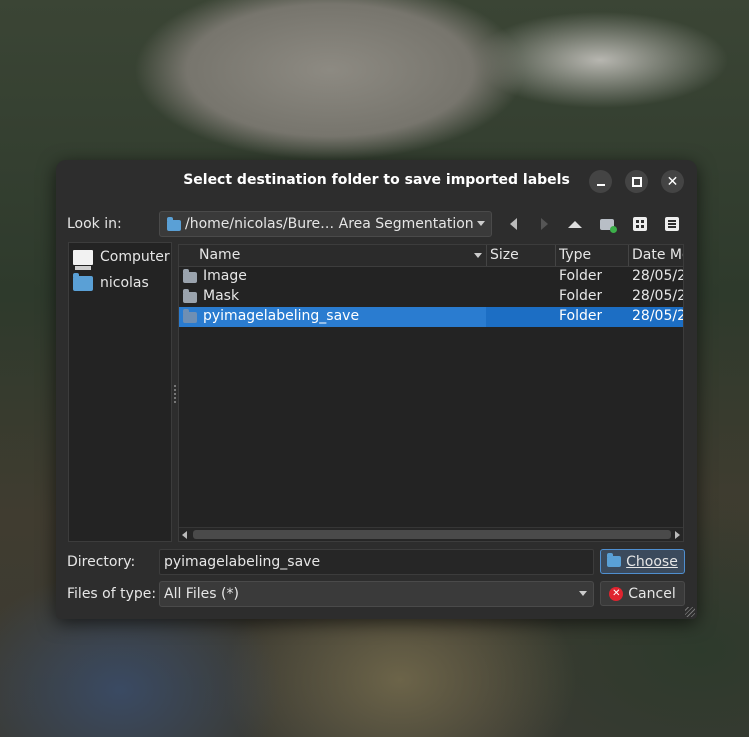 The height and width of the screenshot is (737, 749). I want to click on sidebar-splitter, so click(175, 394).